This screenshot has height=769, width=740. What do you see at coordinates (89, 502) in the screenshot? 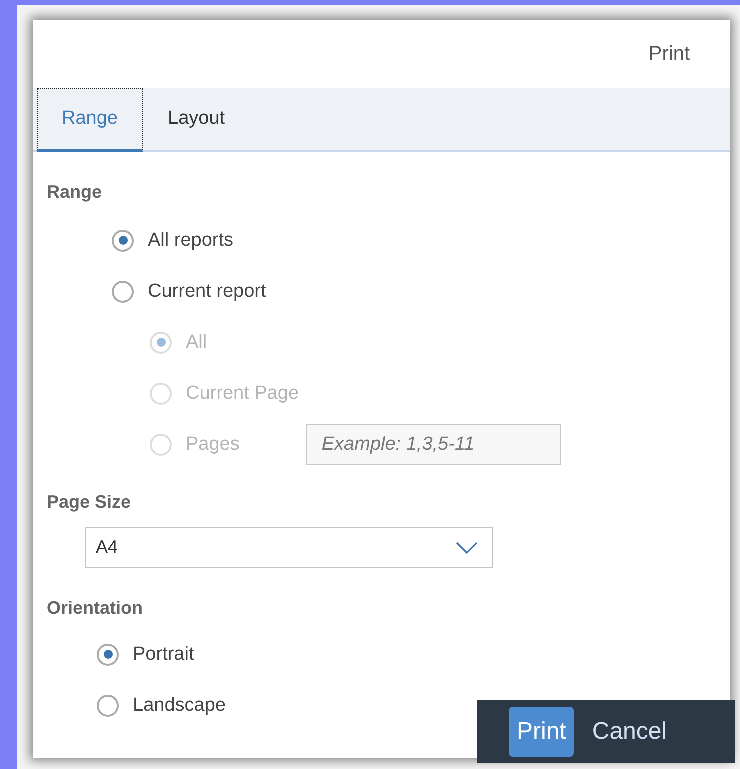
I see `section-heading: Page Size` at bounding box center [89, 502].